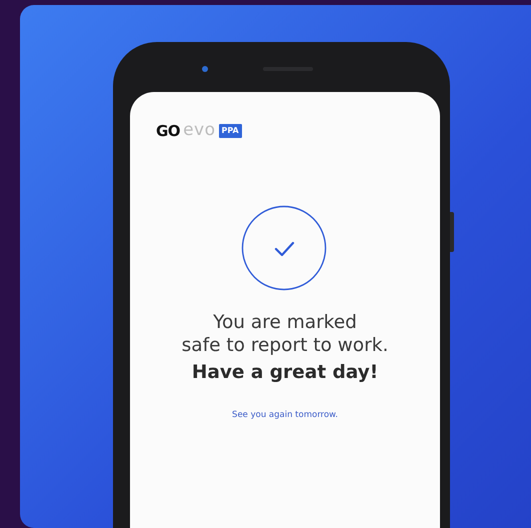 This screenshot has width=531, height=528. What do you see at coordinates (205, 69) in the screenshot?
I see `camera-icon` at bounding box center [205, 69].